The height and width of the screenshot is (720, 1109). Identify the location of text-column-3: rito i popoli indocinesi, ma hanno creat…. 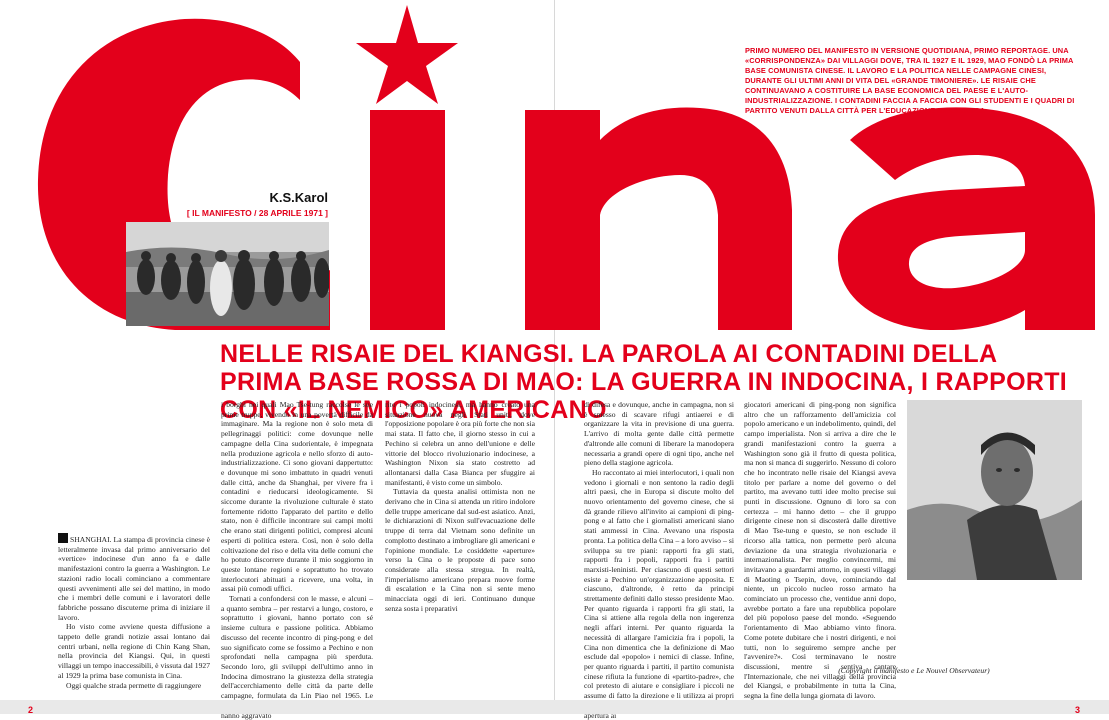
(460, 506).